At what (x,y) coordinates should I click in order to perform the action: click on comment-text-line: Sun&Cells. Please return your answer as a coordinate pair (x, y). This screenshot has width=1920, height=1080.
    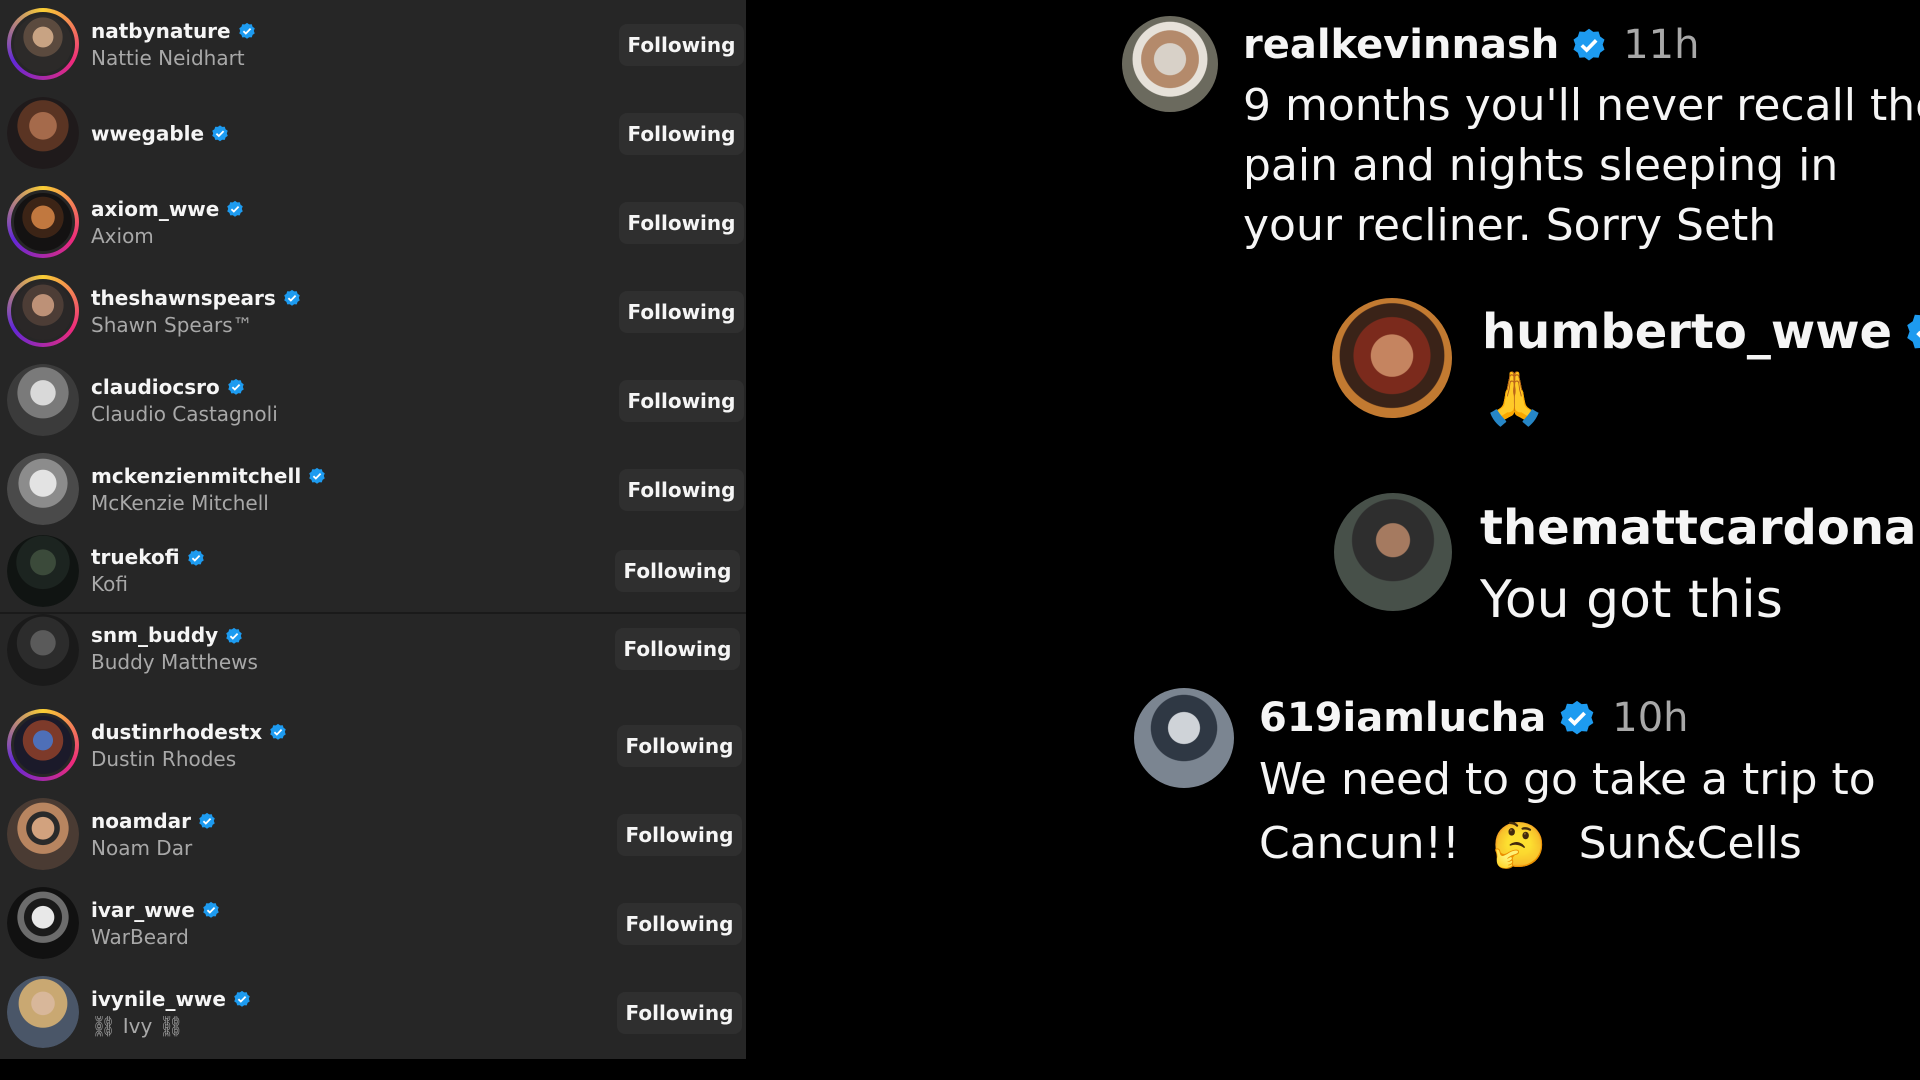
    Looking at the image, I should click on (1690, 843).